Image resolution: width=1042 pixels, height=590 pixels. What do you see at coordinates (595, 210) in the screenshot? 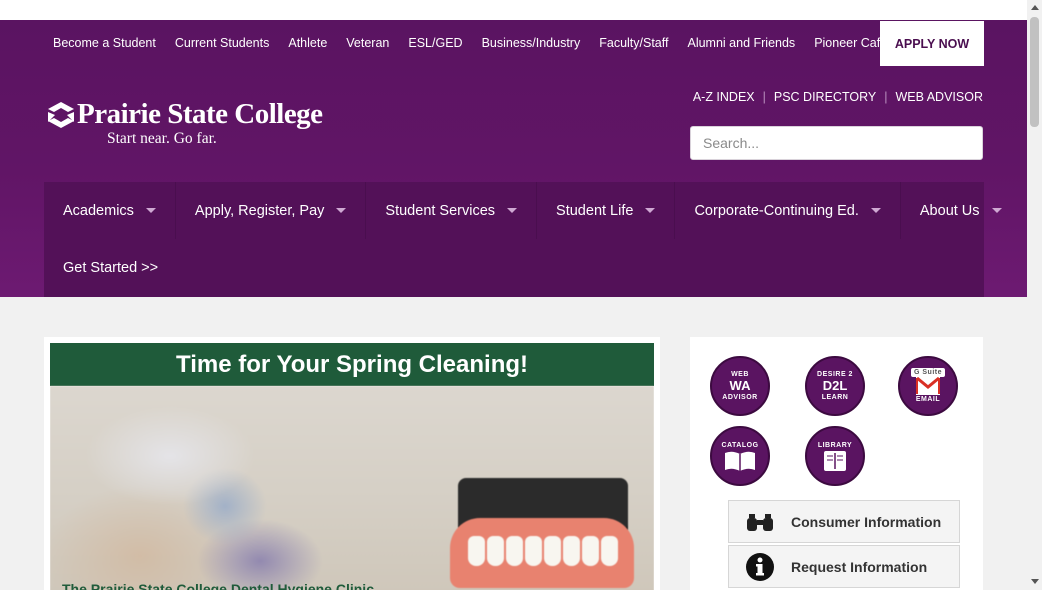
I see `nav-item-label: Student Life` at bounding box center [595, 210].